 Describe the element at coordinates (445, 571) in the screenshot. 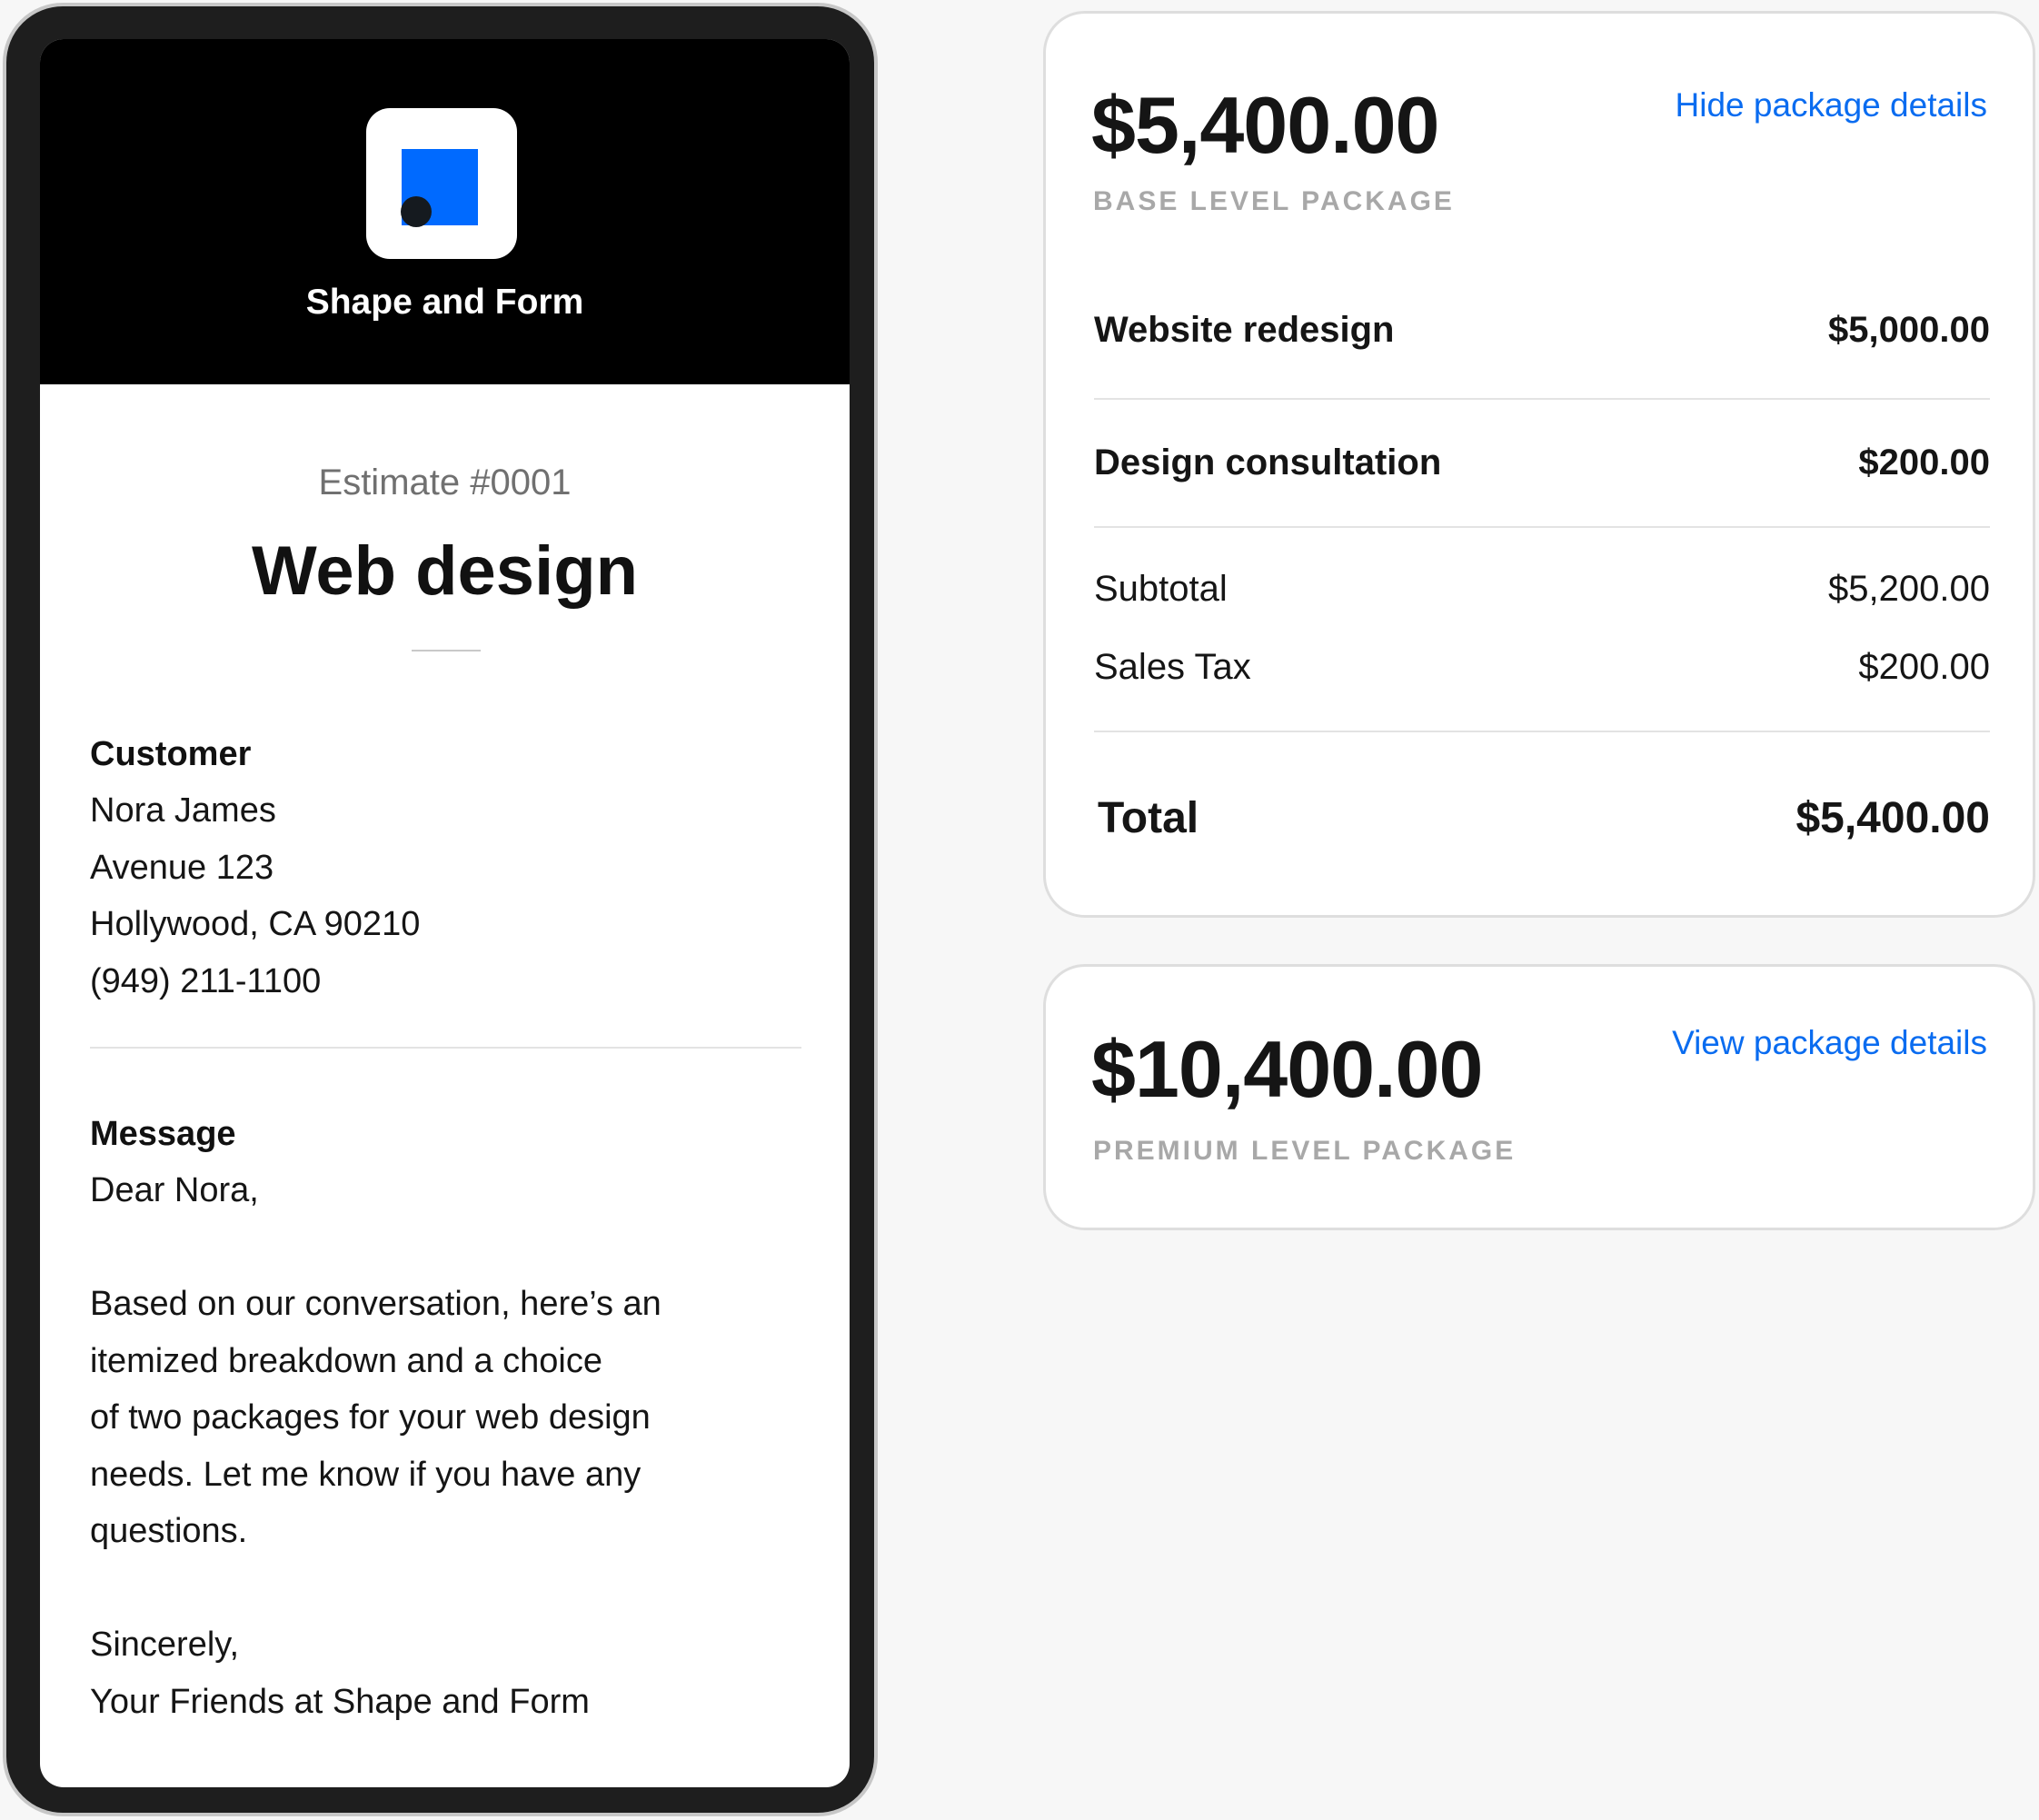

I see `estimate-title: Web design` at that location.